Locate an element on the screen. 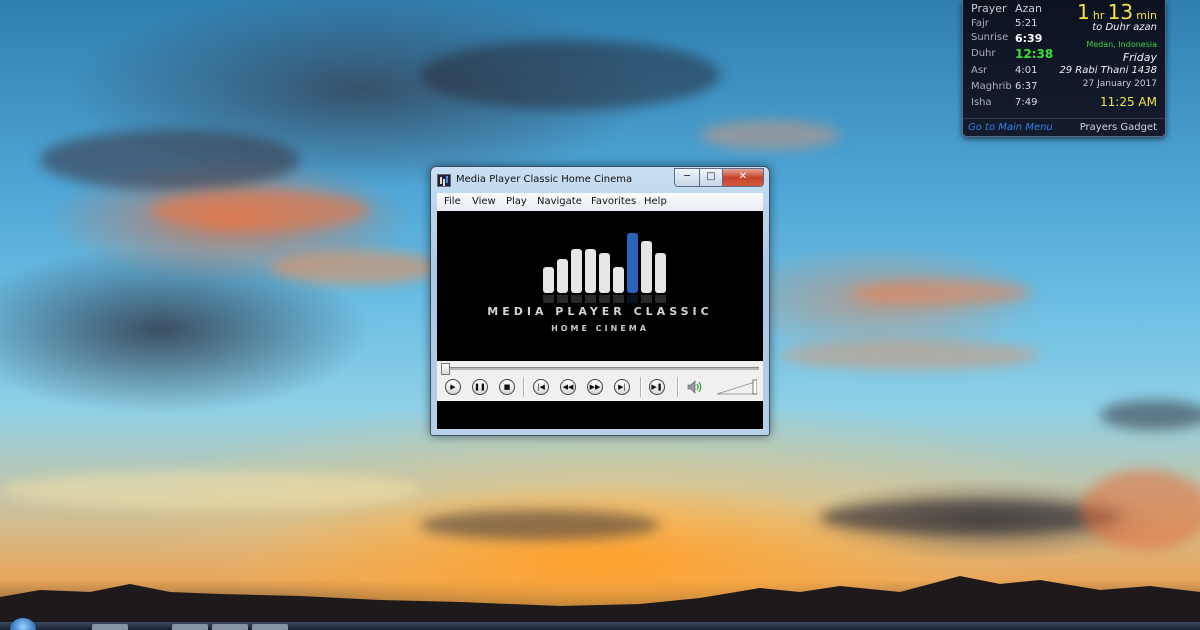 The image size is (1200, 630). prayer-name: Duhr is located at coordinates (983, 53).